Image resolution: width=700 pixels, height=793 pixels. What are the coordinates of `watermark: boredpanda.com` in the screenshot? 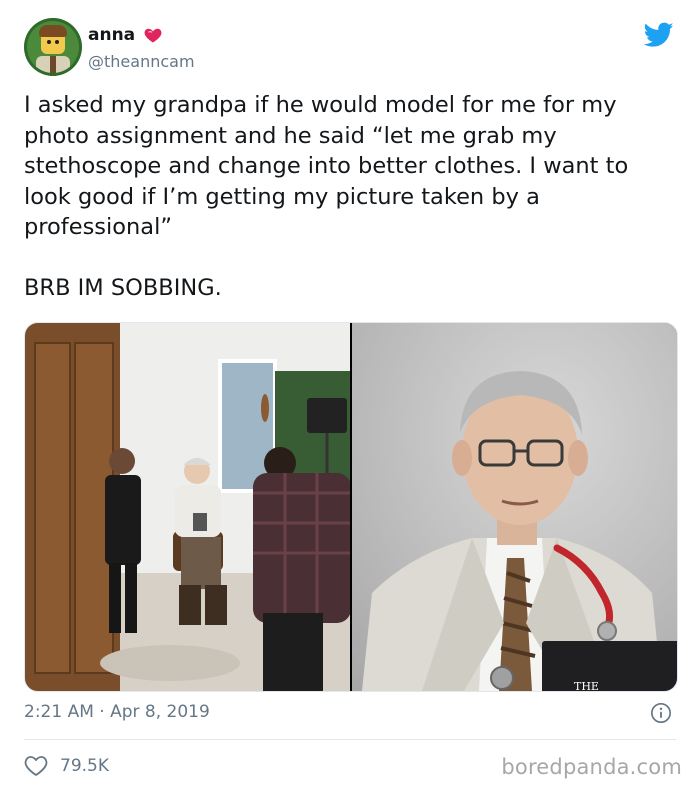 It's located at (591, 767).